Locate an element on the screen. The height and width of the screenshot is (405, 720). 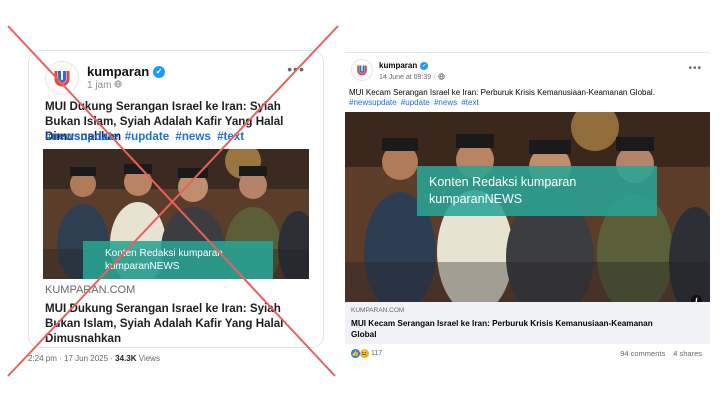
footer-views: 34.3K is located at coordinates (126, 358).